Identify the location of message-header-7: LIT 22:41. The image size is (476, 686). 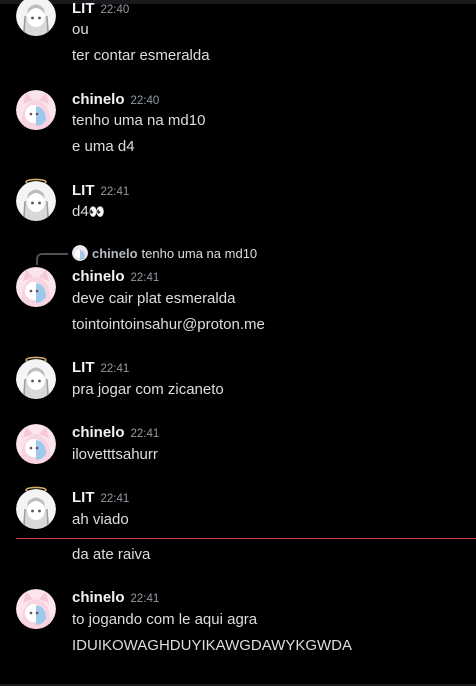
(100, 498).